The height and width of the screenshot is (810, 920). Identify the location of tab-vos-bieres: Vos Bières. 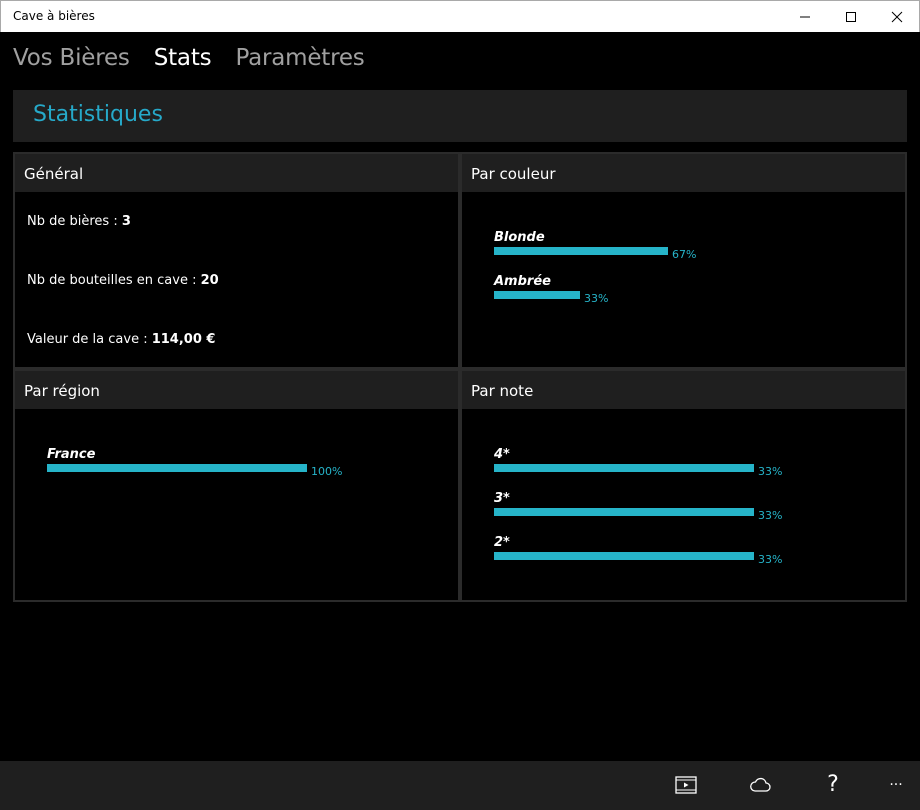
(71, 59).